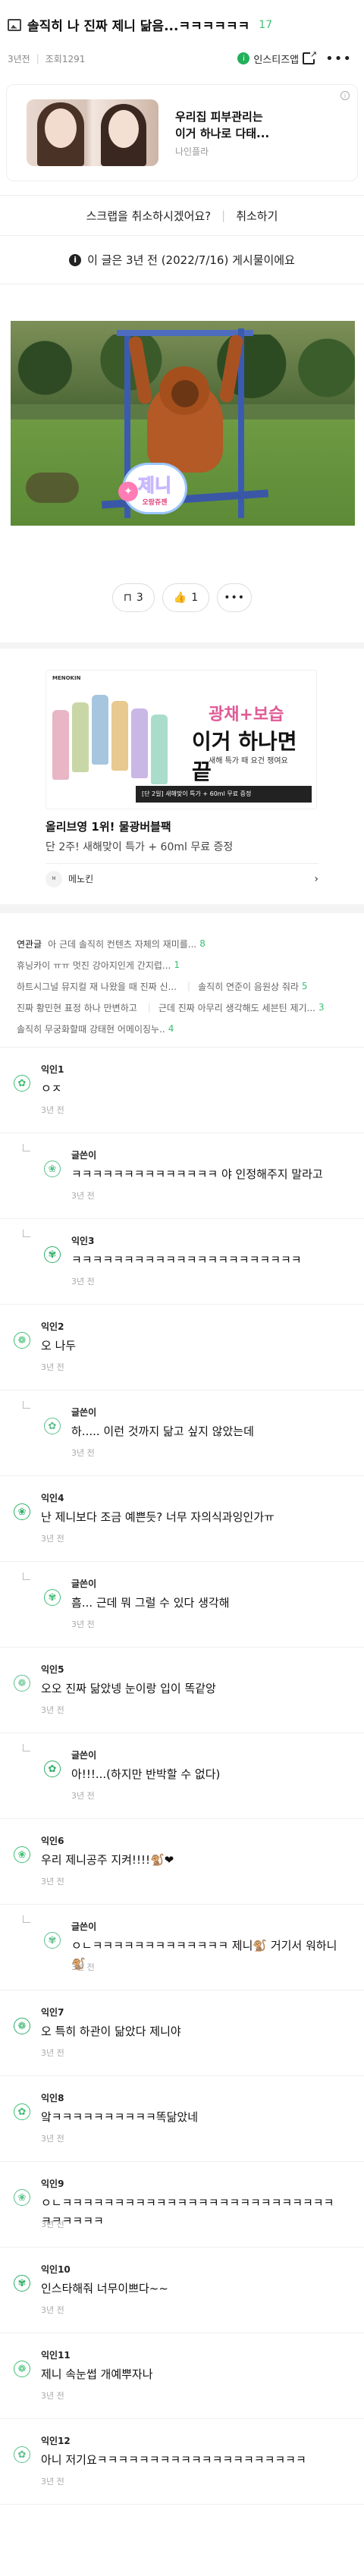 The image size is (364, 2576). Describe the element at coordinates (247, 986) in the screenshot. I see `related-item: | 솔직히 연준이 음원상 줘라 5` at that location.